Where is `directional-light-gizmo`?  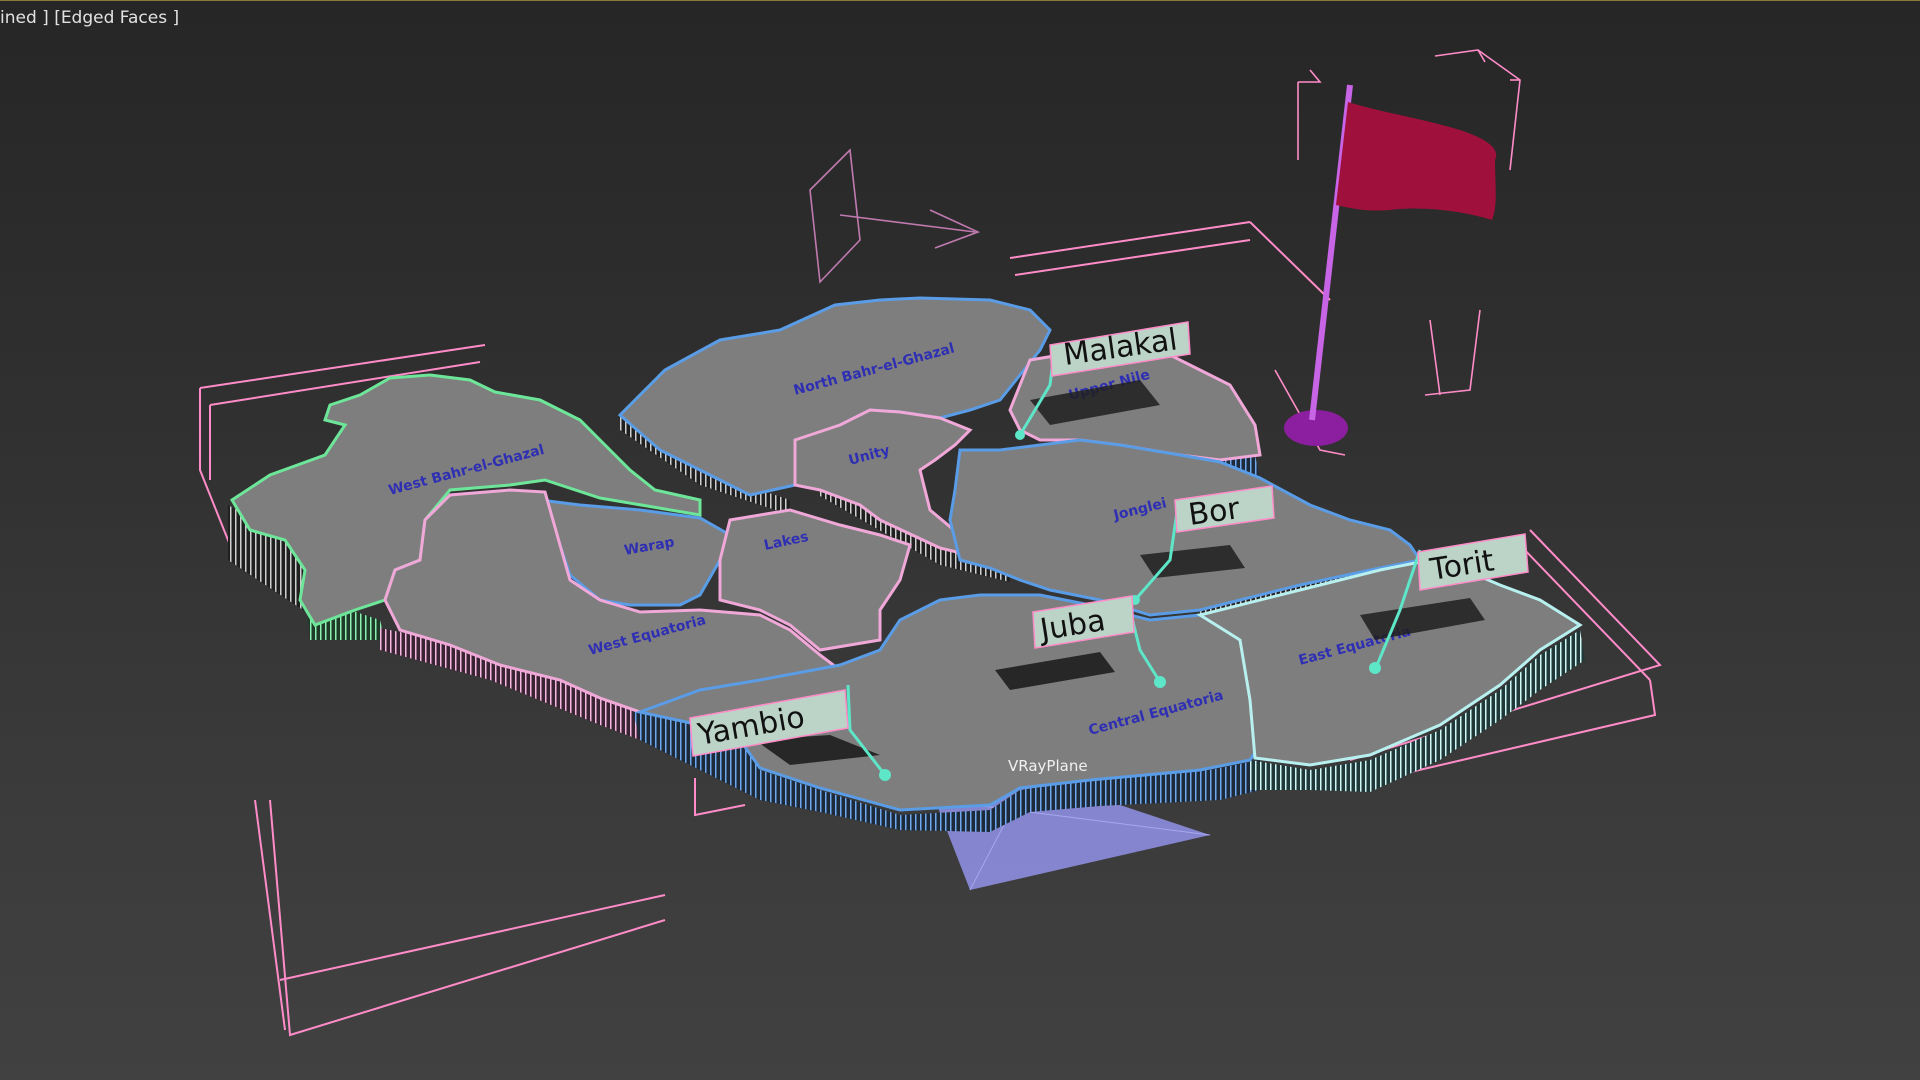
directional-light-gizmo is located at coordinates (895, 216).